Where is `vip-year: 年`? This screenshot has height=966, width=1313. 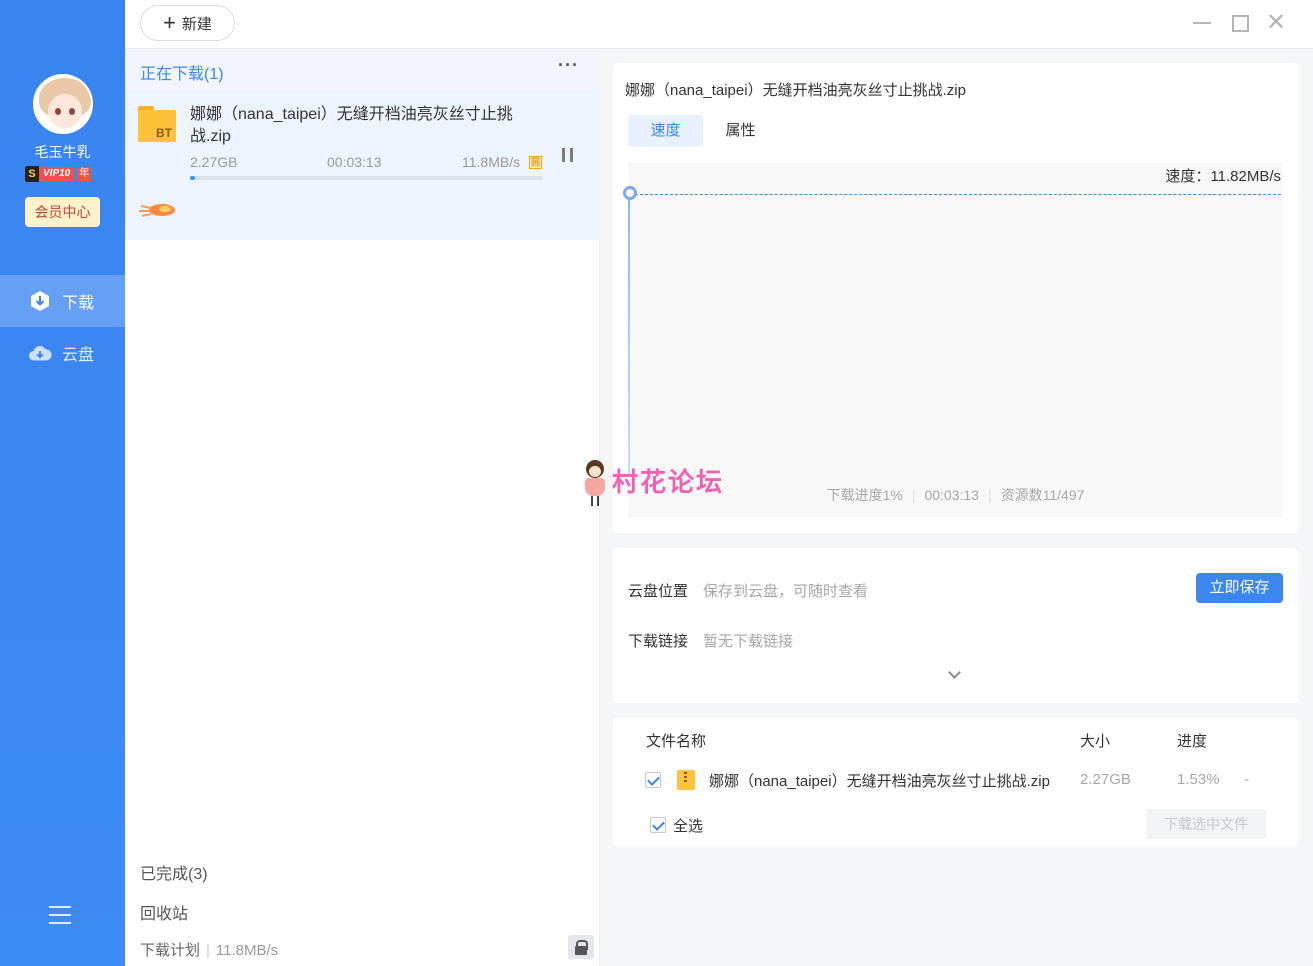 vip-year: 年 is located at coordinates (84, 174).